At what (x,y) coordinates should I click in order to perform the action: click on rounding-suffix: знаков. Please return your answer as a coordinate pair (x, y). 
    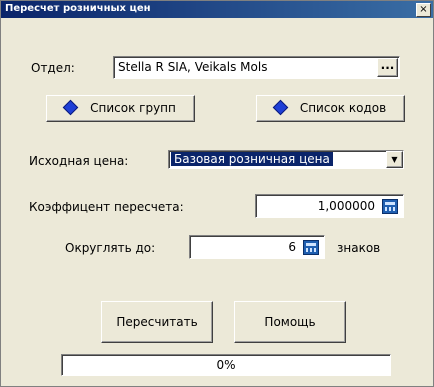
    Looking at the image, I should click on (359, 248).